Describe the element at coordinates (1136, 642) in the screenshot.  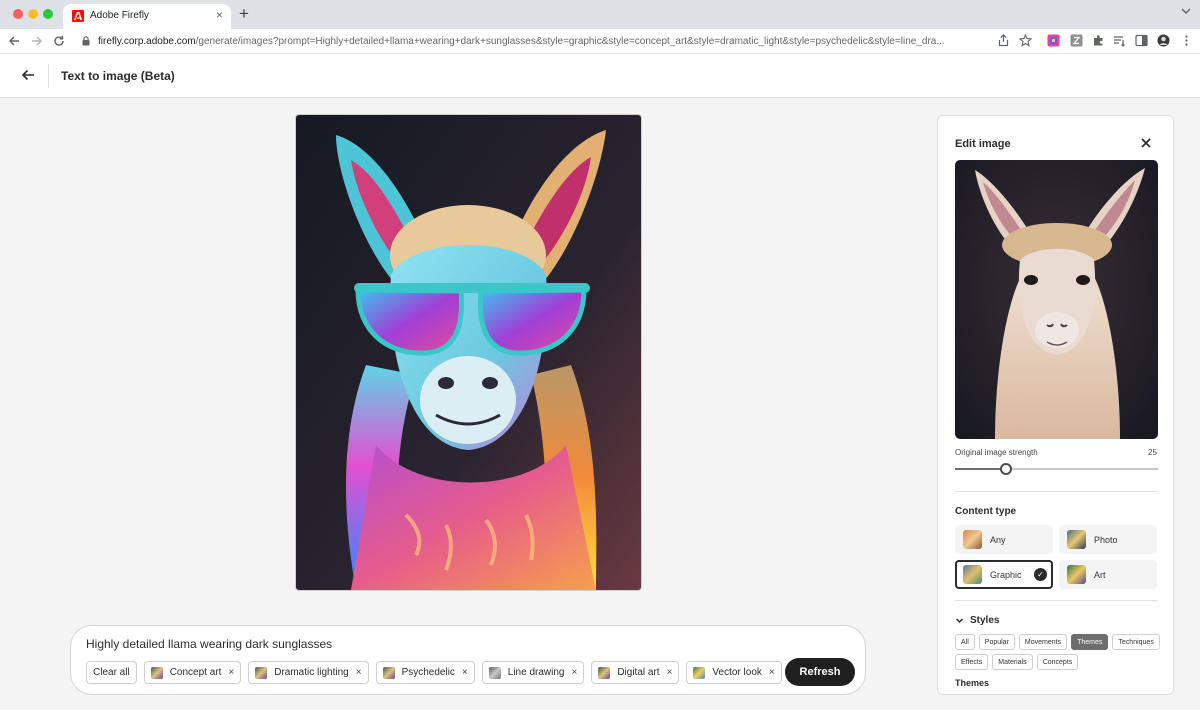
I see `filter-techniques: Techniques` at that location.